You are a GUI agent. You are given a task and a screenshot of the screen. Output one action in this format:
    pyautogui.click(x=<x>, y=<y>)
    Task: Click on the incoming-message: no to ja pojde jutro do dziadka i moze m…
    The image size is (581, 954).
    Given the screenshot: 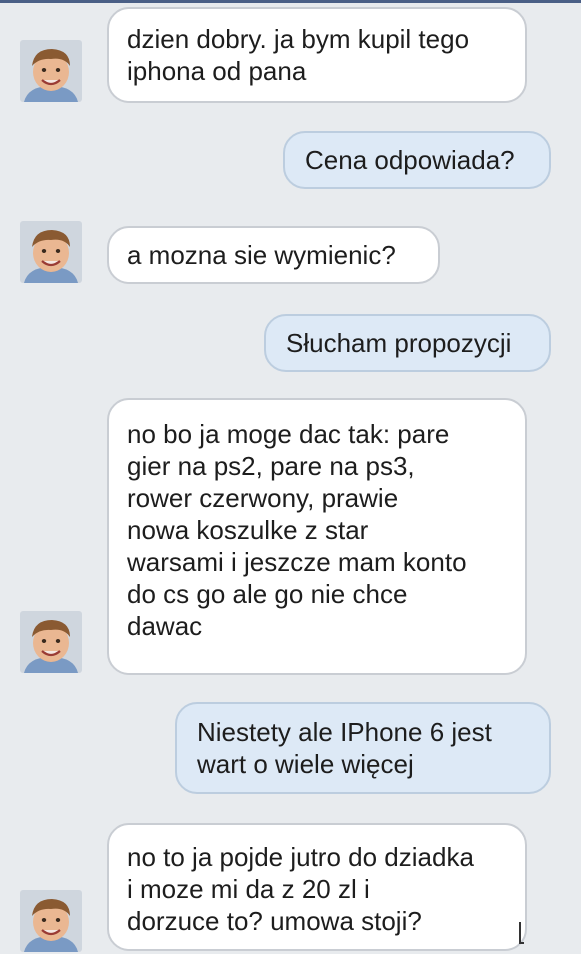 What is the action you would take?
    pyautogui.click(x=317, y=887)
    